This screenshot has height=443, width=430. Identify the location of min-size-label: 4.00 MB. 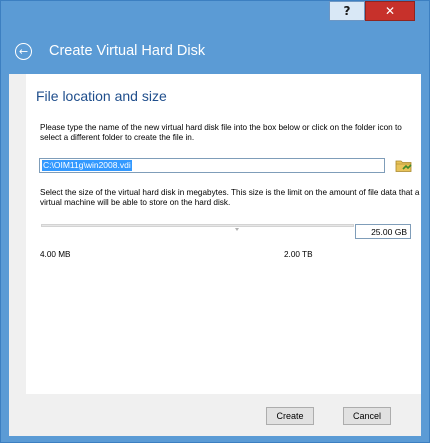
(55, 254).